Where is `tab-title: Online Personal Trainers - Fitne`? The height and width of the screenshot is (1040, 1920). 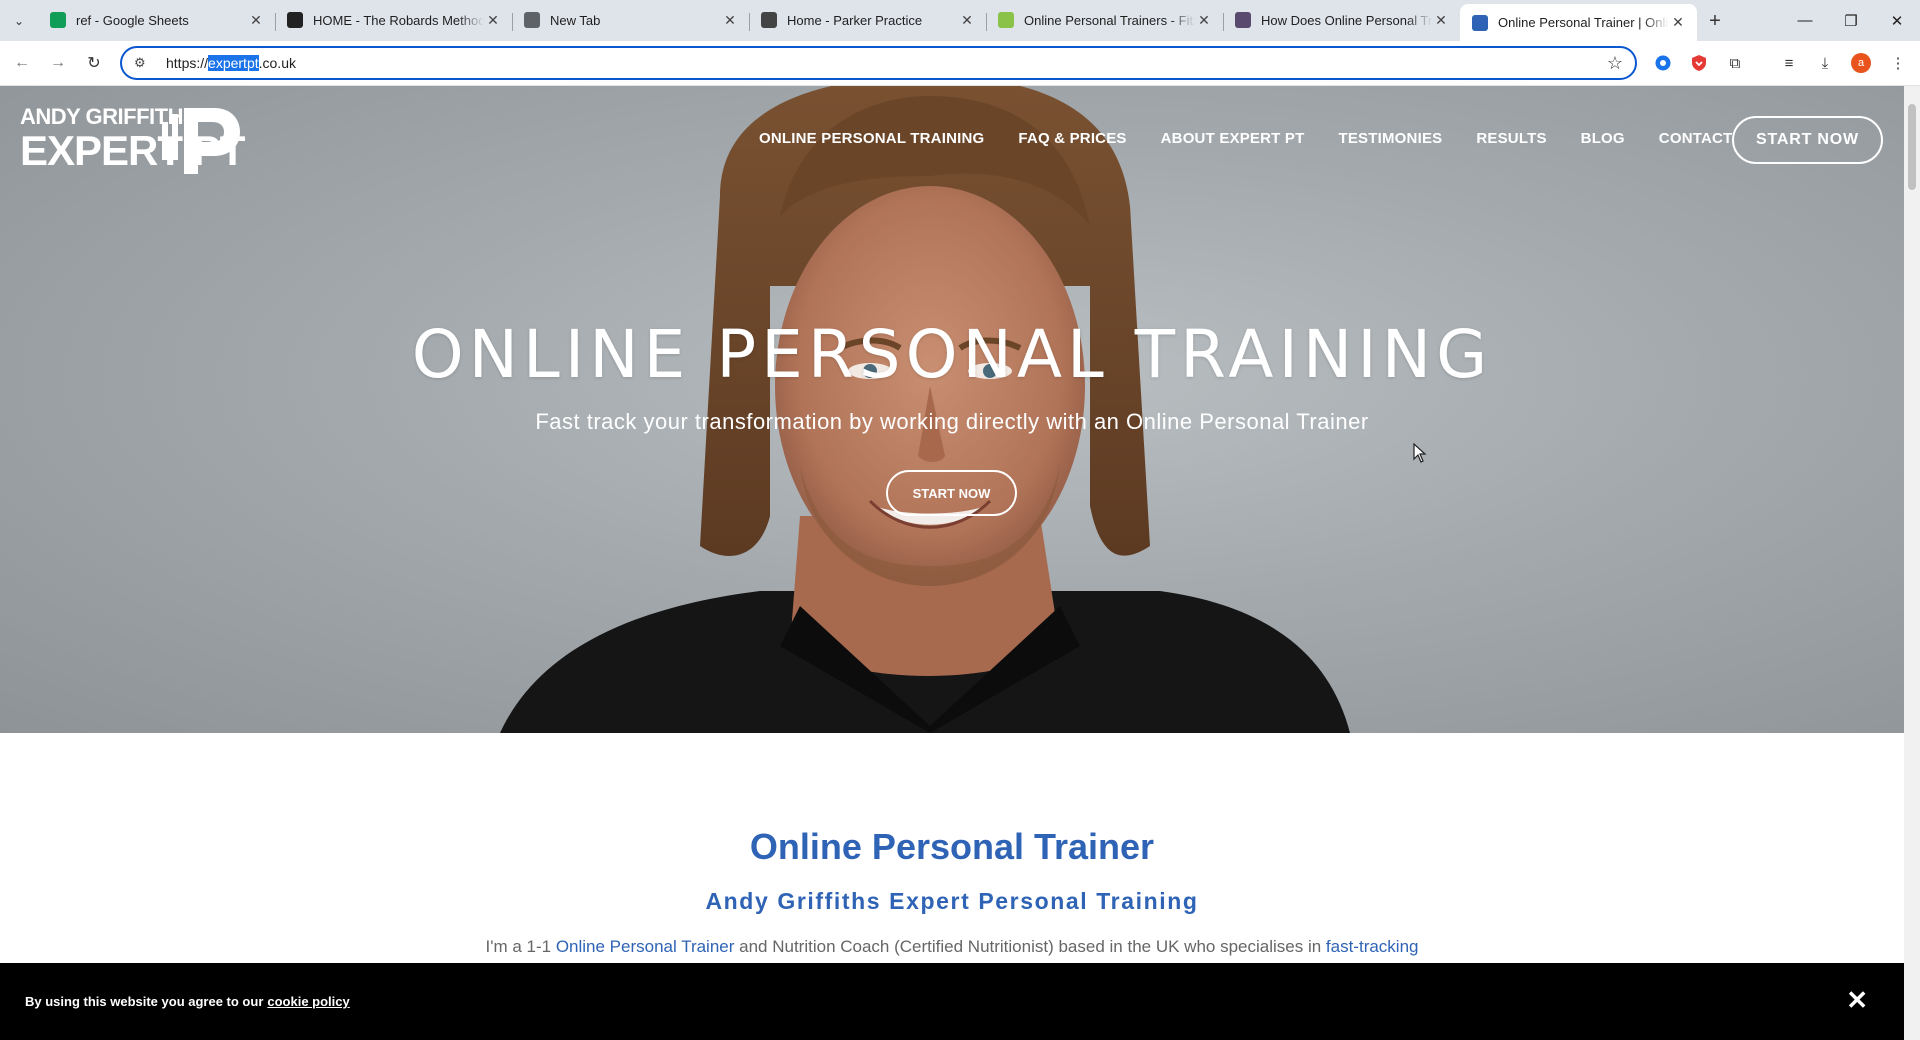
tab-title: Online Personal Trainers - Fitne is located at coordinates (1109, 20).